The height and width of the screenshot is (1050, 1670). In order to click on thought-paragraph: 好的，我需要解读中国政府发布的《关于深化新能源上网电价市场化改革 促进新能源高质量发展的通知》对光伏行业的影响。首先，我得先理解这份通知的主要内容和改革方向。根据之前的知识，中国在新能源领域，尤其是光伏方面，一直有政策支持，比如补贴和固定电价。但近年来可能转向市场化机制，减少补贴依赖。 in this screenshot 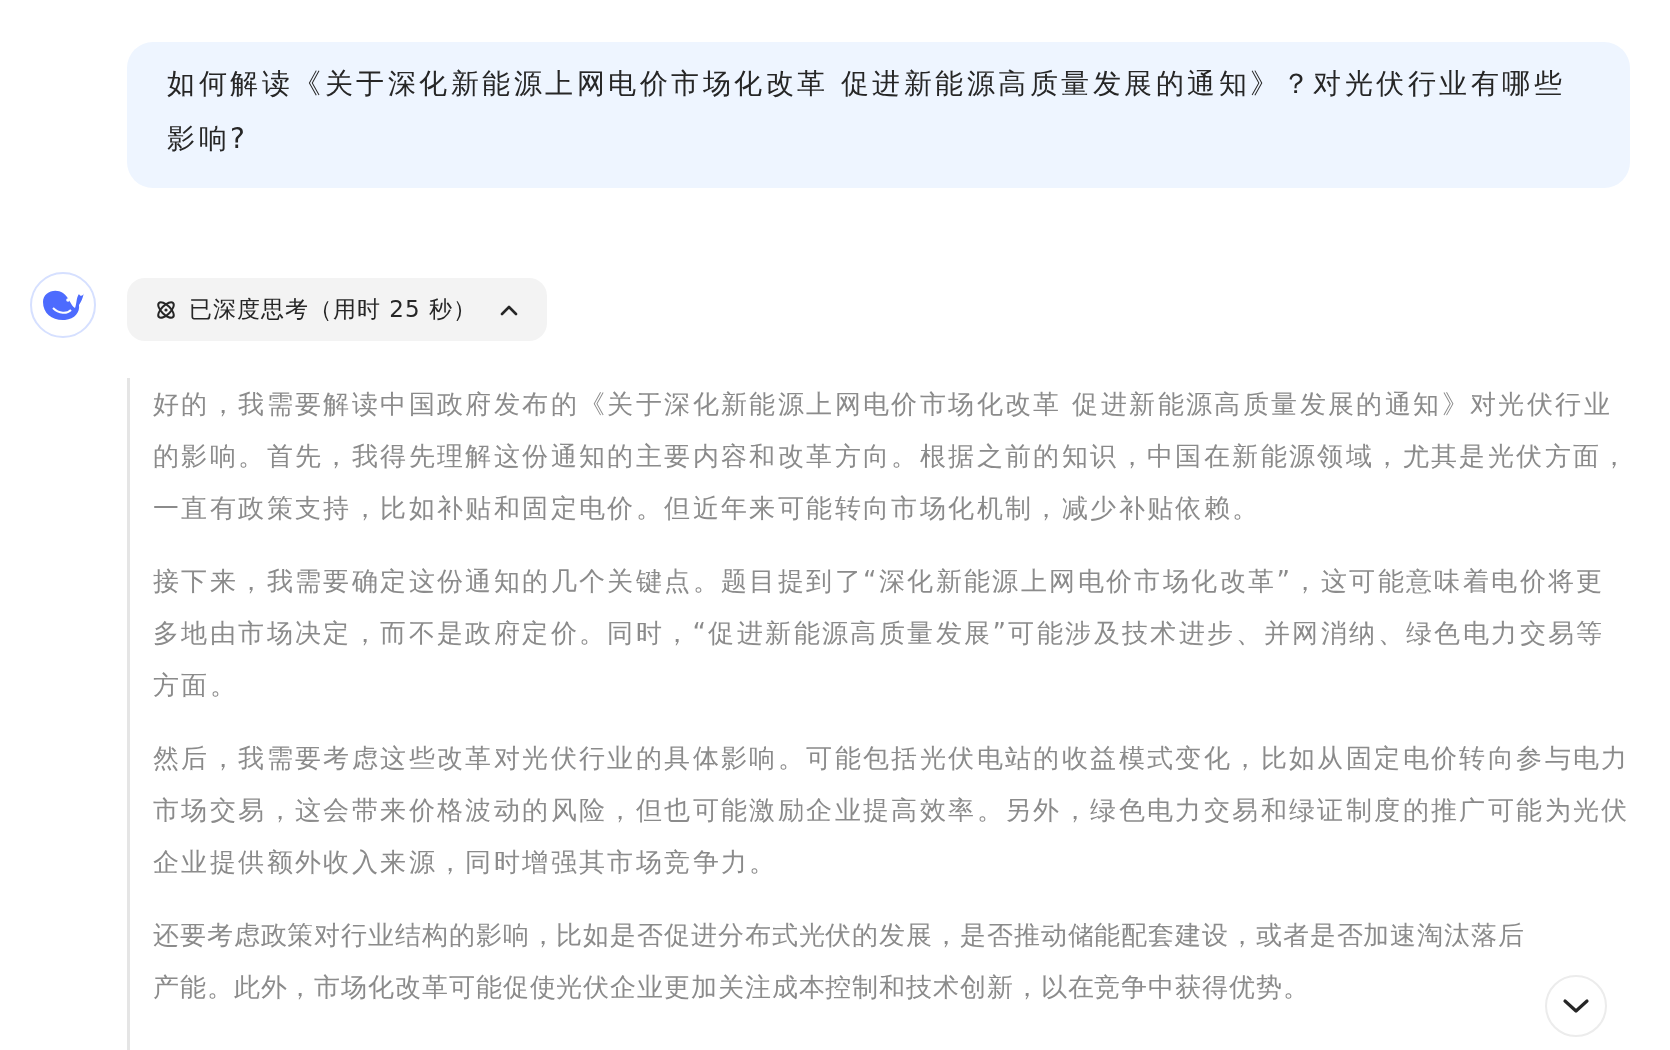, I will do `click(892, 456)`.